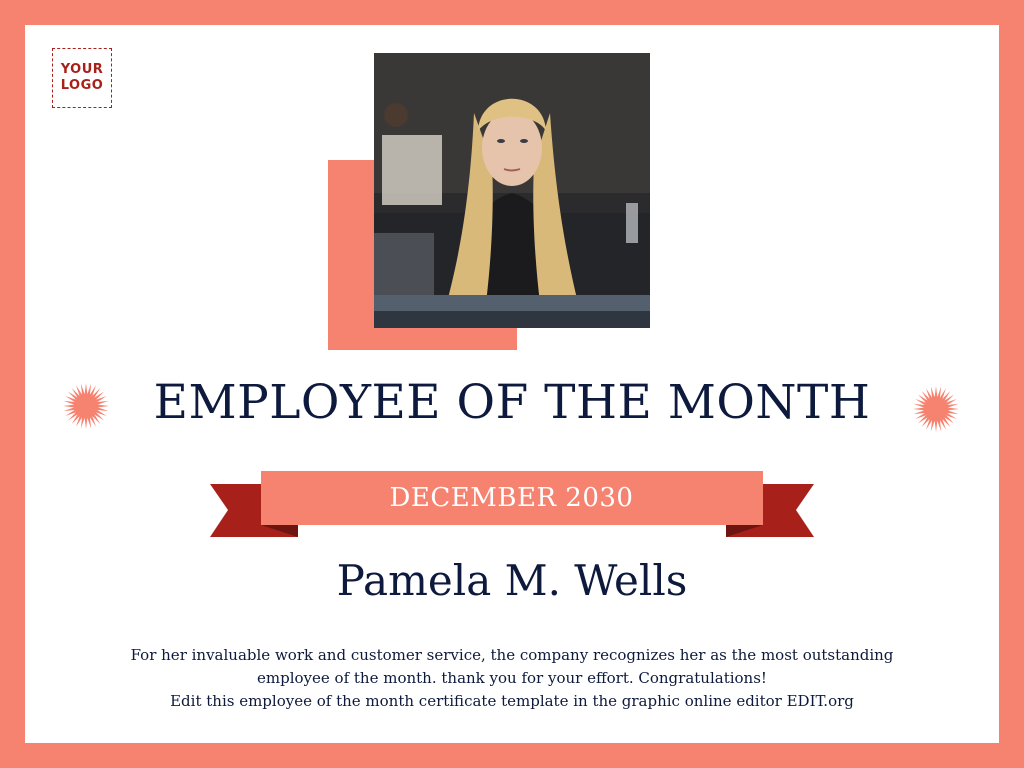  What do you see at coordinates (512, 580) in the screenshot?
I see `recipient-name: Pamela M. Wells` at bounding box center [512, 580].